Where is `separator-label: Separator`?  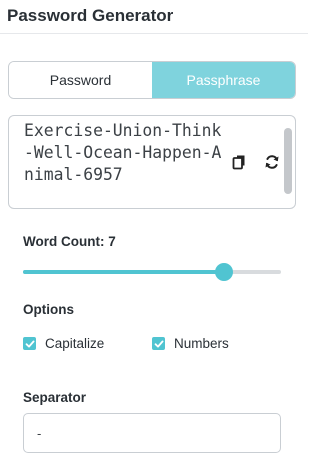
separator-label: Separator is located at coordinates (55, 397).